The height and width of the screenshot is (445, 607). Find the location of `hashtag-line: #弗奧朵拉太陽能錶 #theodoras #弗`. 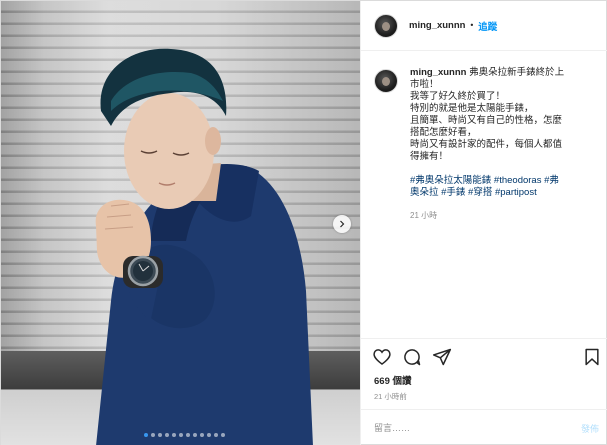

hashtag-line: #弗奧朵拉太陽能錶 #theodoras #弗 is located at coordinates (502, 181).